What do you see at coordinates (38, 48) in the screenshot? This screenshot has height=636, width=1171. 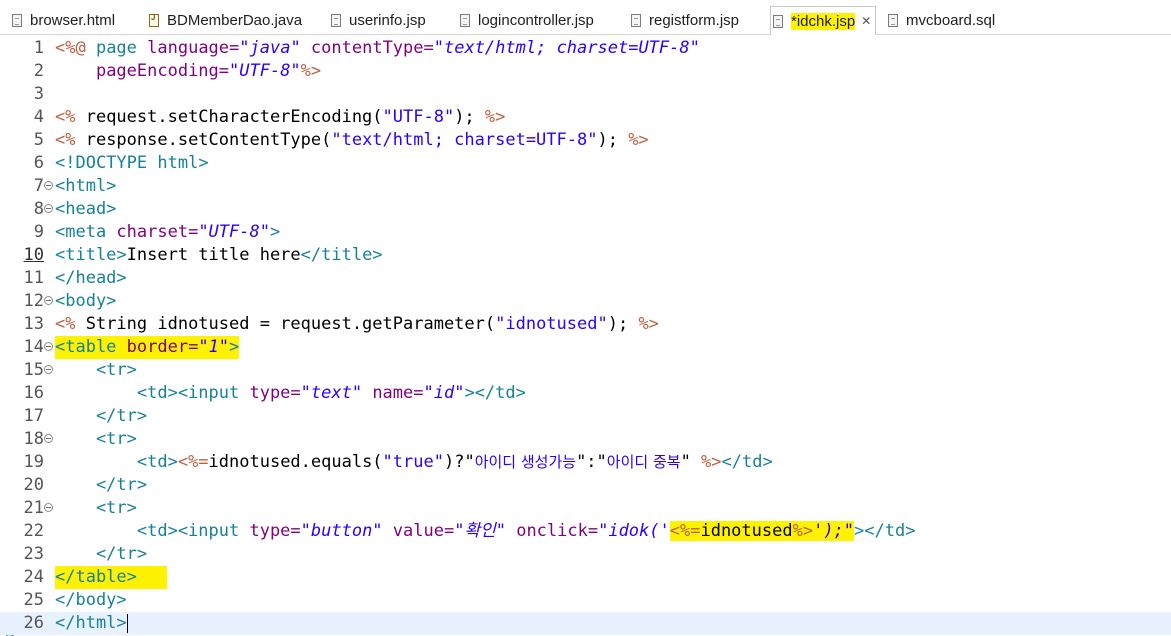 I see `line-number: 1` at bounding box center [38, 48].